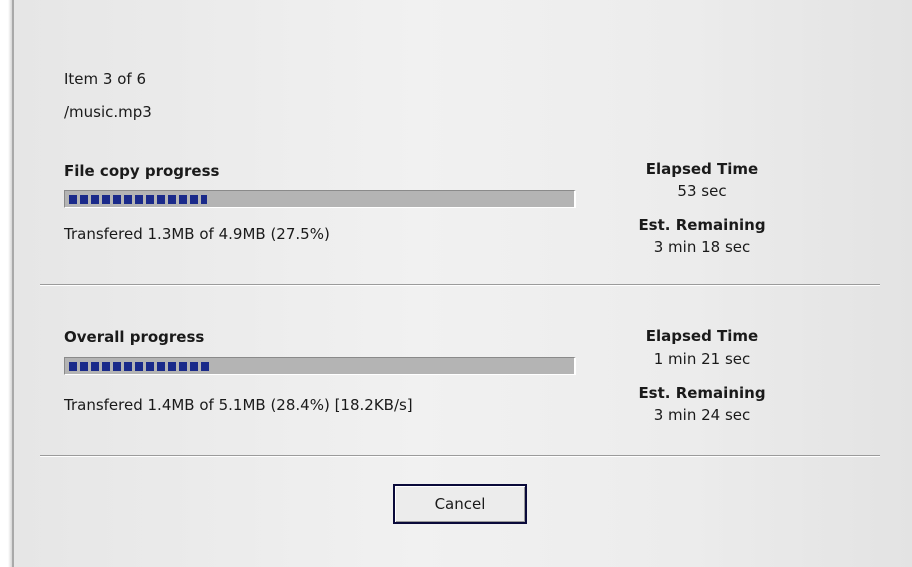 Image resolution: width=912 pixels, height=567 pixels. I want to click on file-copy-progress-bar, so click(320, 199).